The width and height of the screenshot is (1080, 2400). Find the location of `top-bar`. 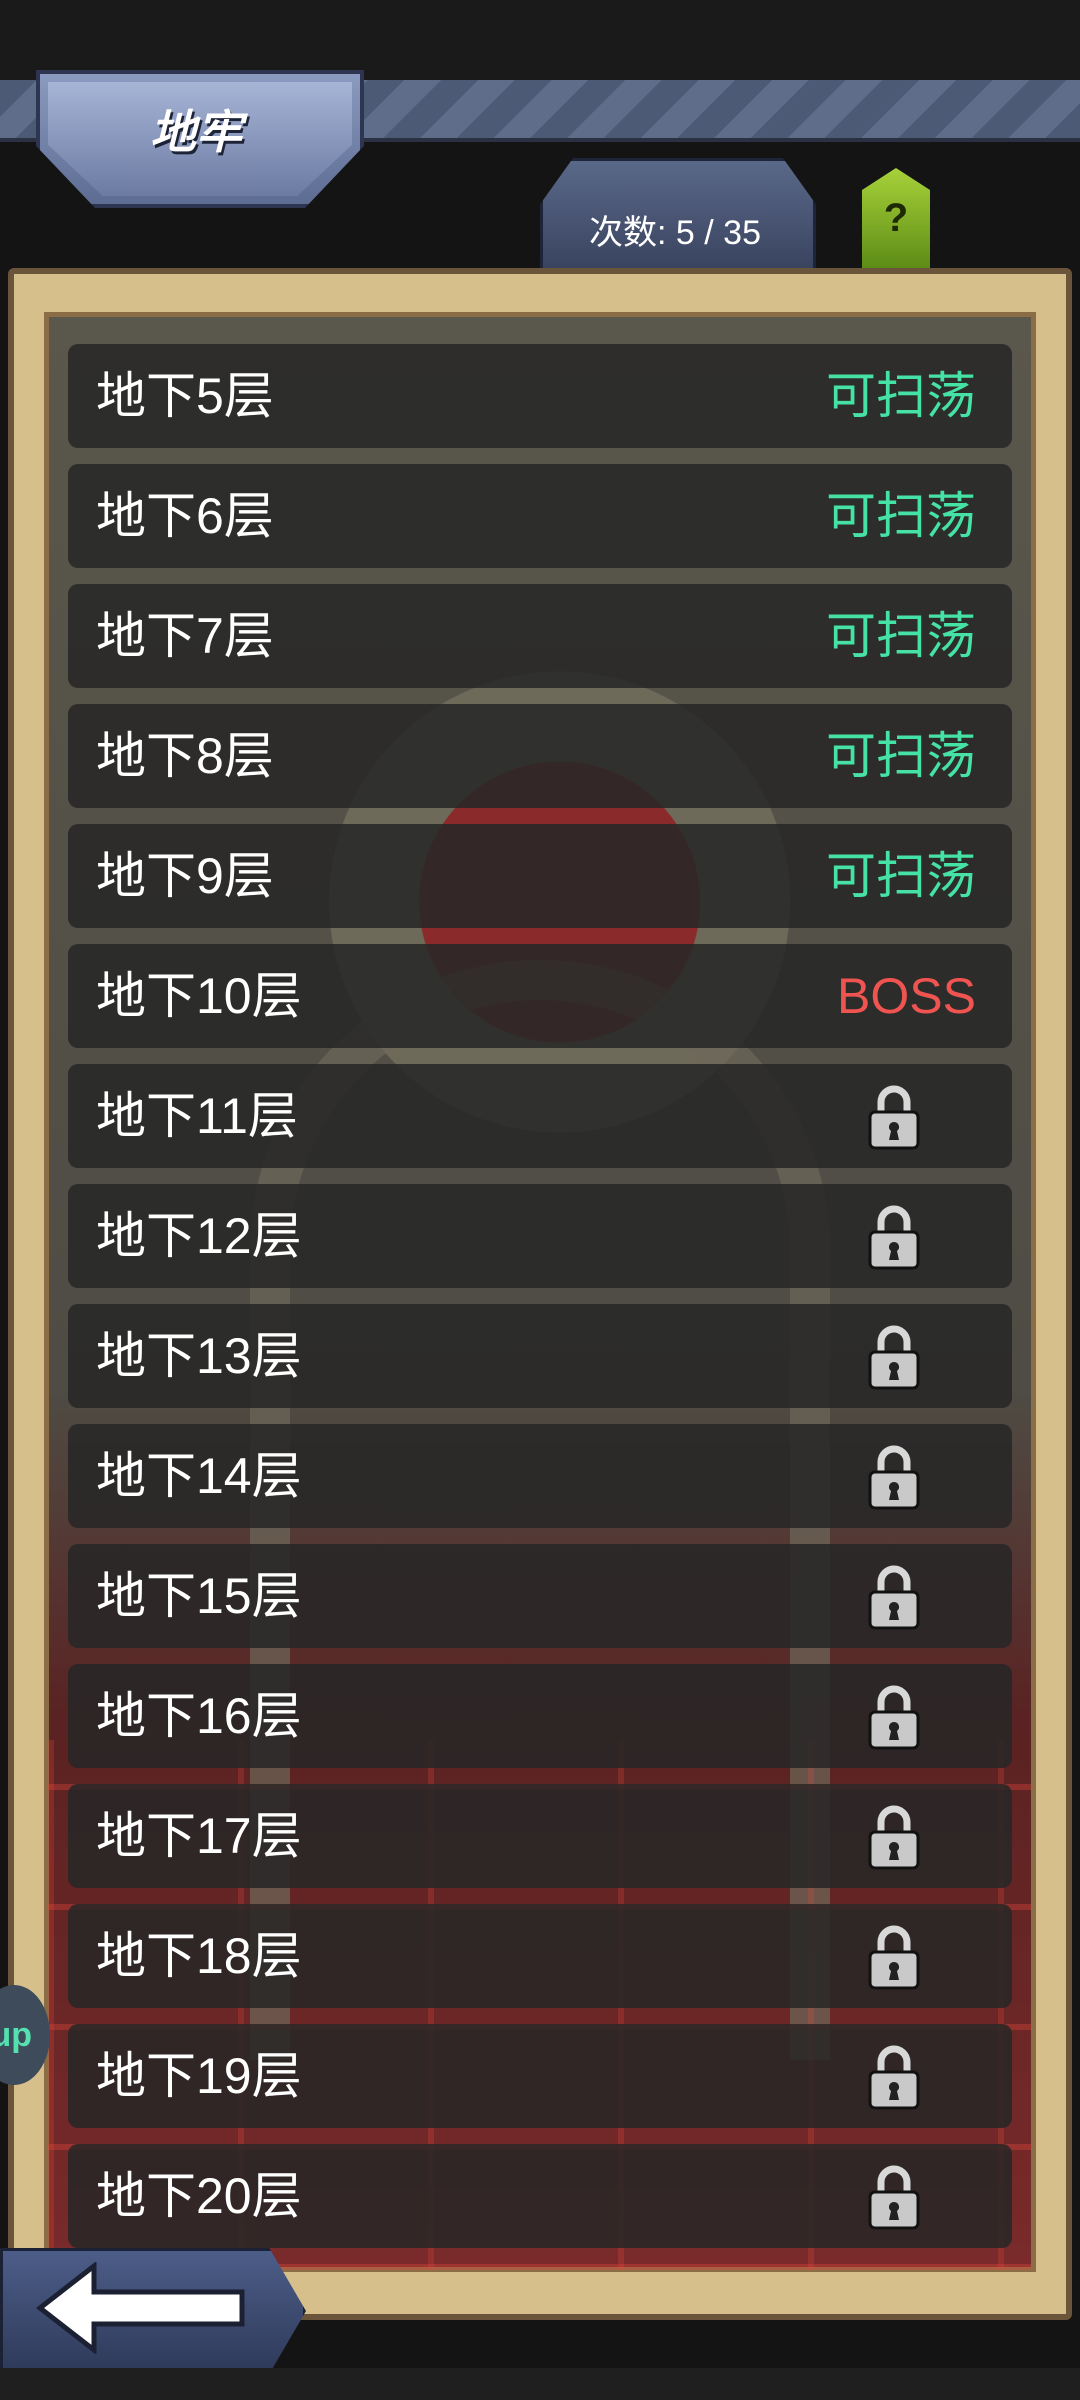

top-bar is located at coordinates (540, 40).